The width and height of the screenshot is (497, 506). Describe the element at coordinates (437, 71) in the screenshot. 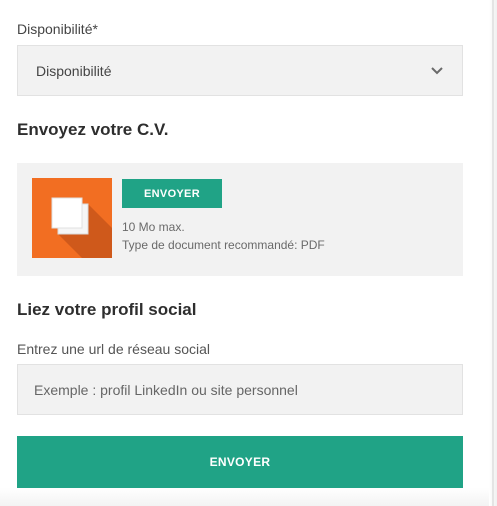

I see `chevron-down-icon` at that location.